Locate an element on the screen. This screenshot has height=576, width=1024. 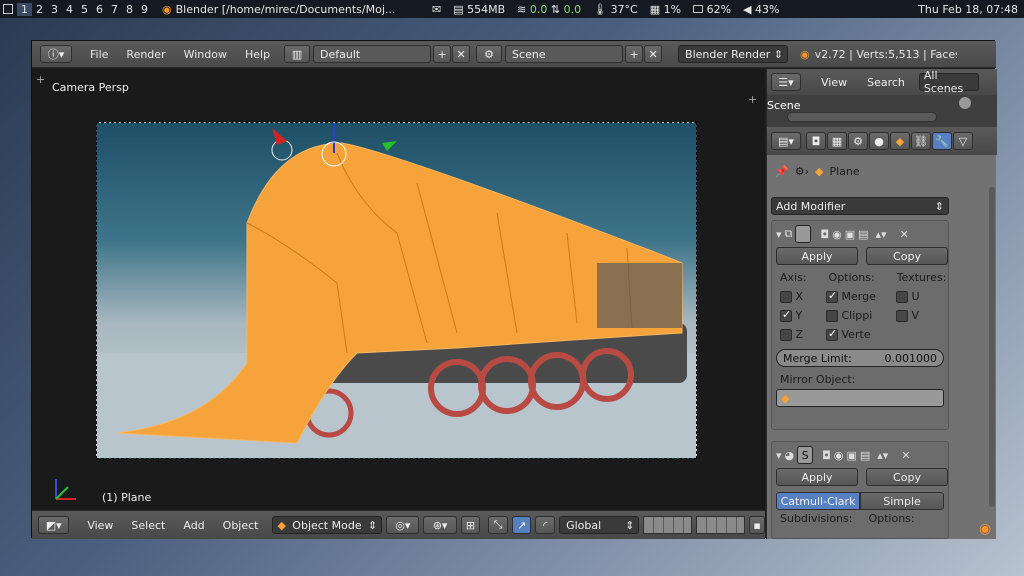
workspace-7: 7 is located at coordinates (114, 9).